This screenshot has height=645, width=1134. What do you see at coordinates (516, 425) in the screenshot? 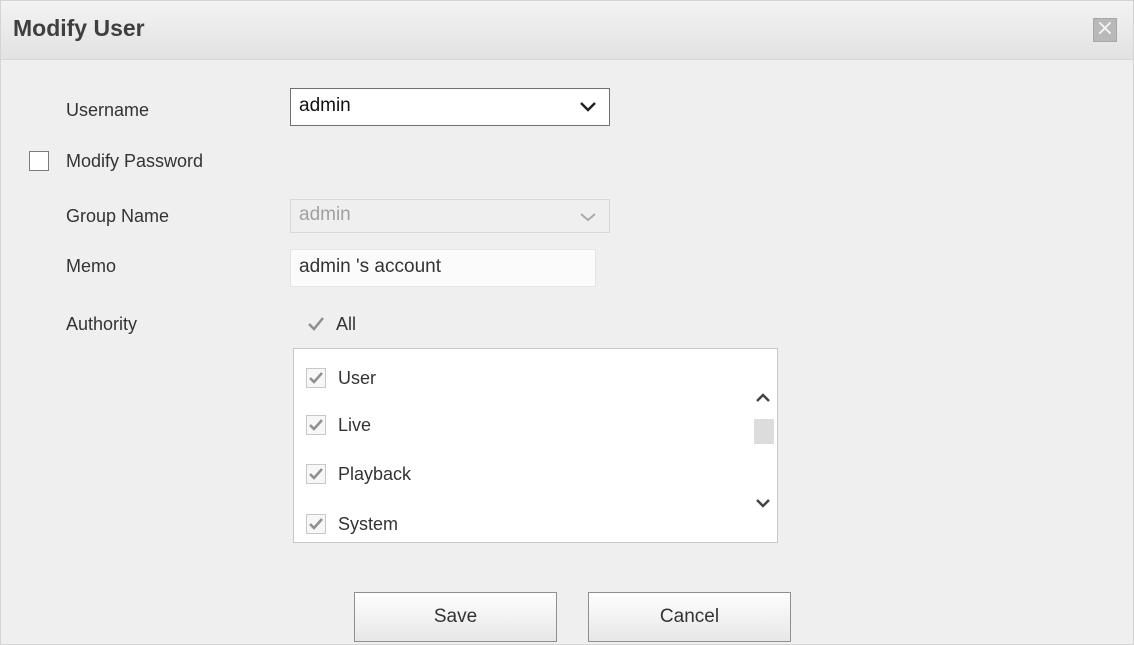
I see `authority-item-live: Live` at bounding box center [516, 425].